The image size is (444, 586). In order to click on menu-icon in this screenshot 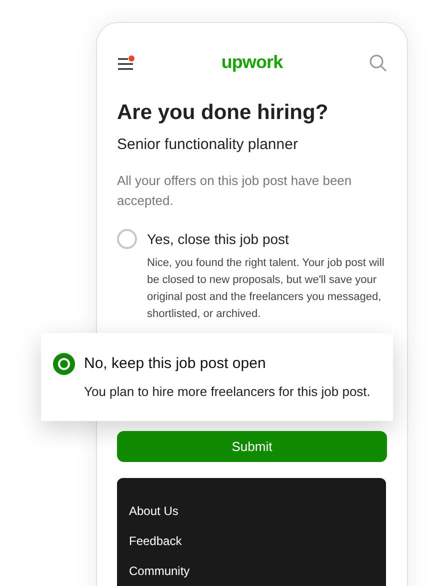, I will do `click(126, 62)`.